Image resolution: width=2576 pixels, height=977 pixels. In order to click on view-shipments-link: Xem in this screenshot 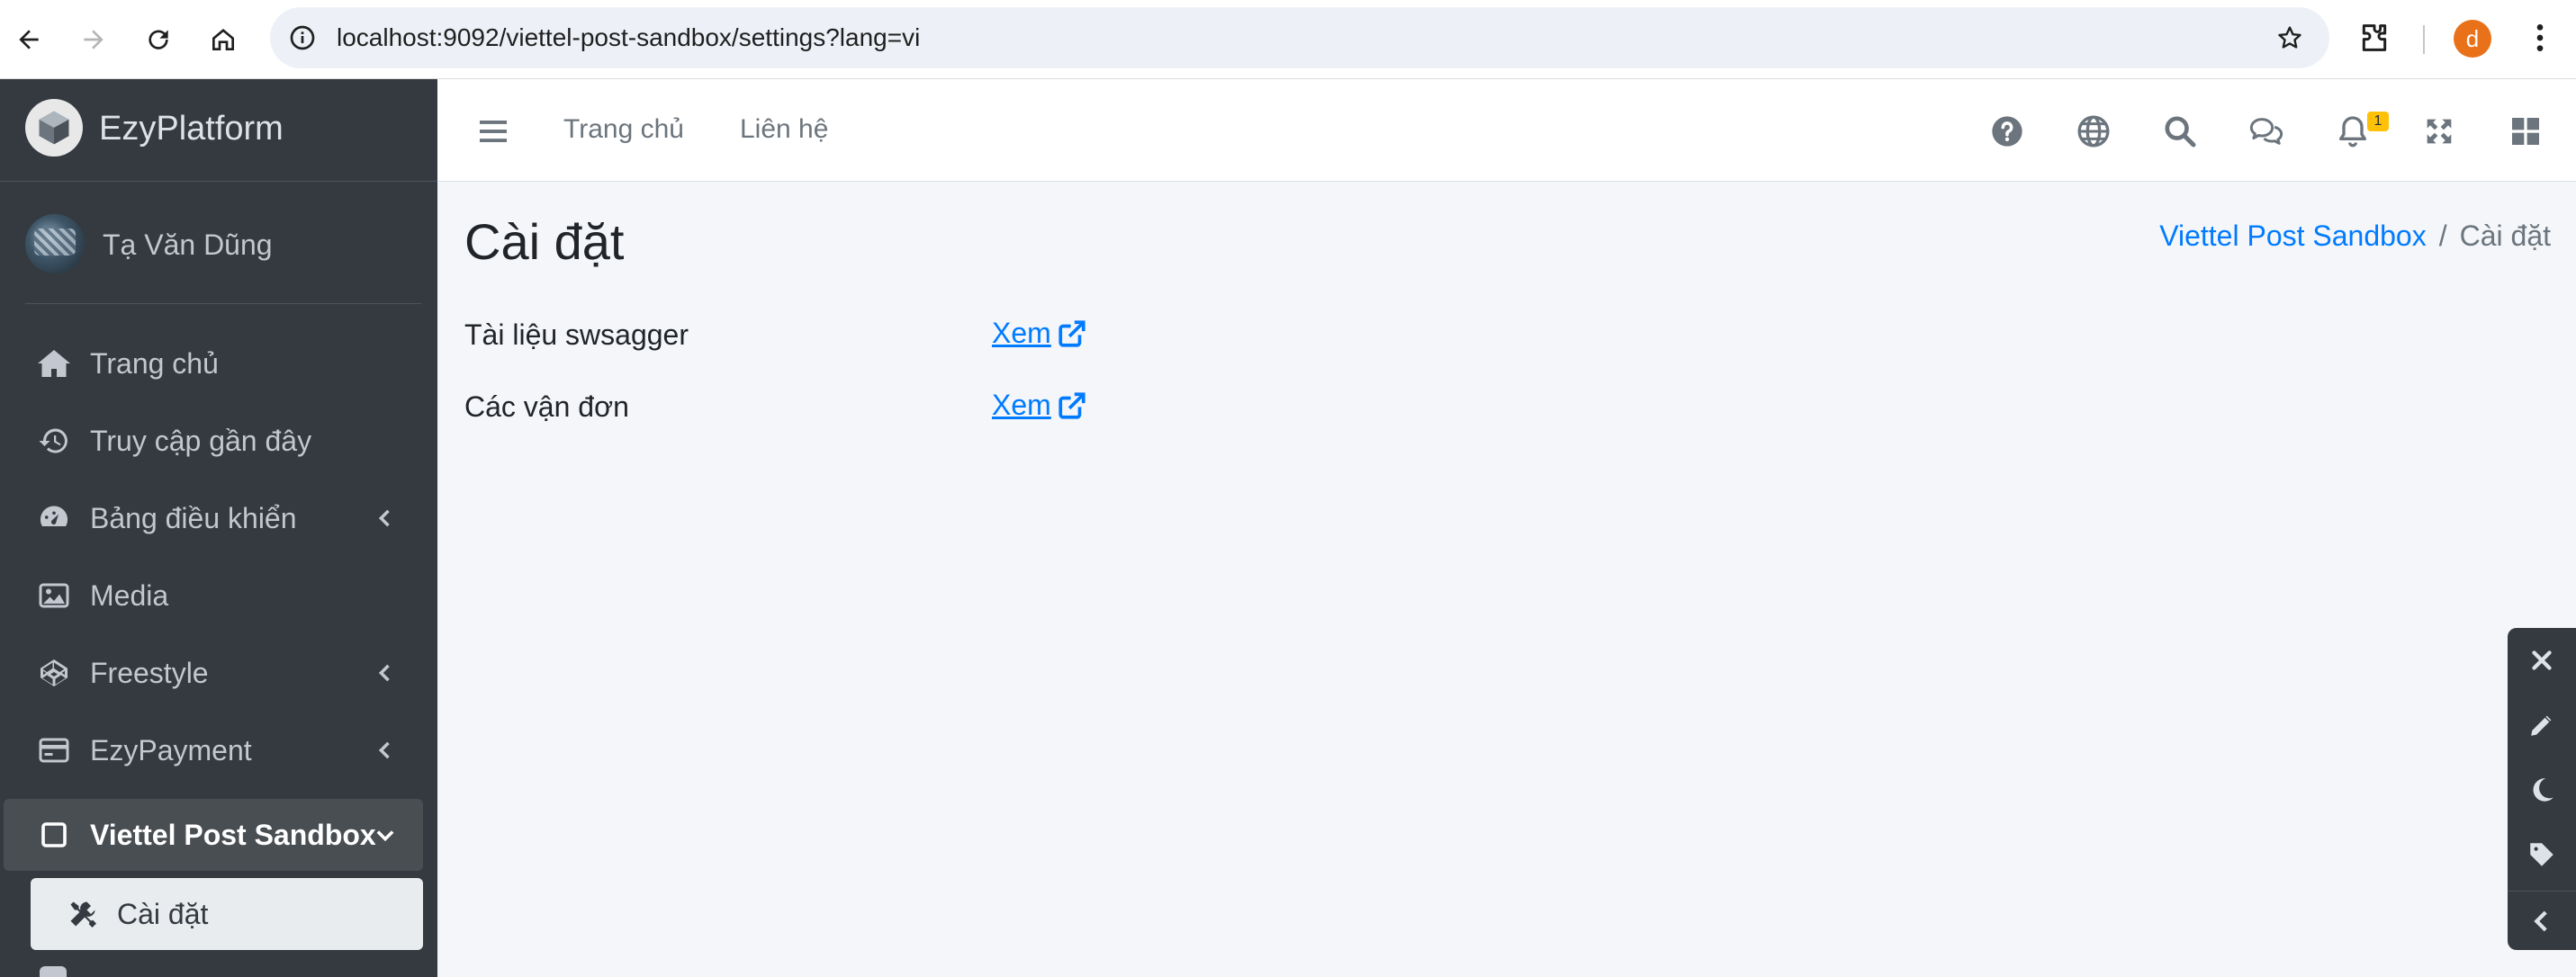, I will do `click(1039, 405)`.